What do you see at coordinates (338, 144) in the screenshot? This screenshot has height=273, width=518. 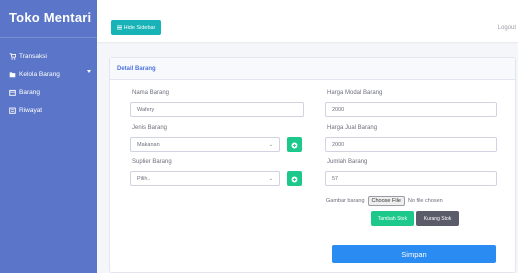 I see `harga-jual-value: 2000` at bounding box center [338, 144].